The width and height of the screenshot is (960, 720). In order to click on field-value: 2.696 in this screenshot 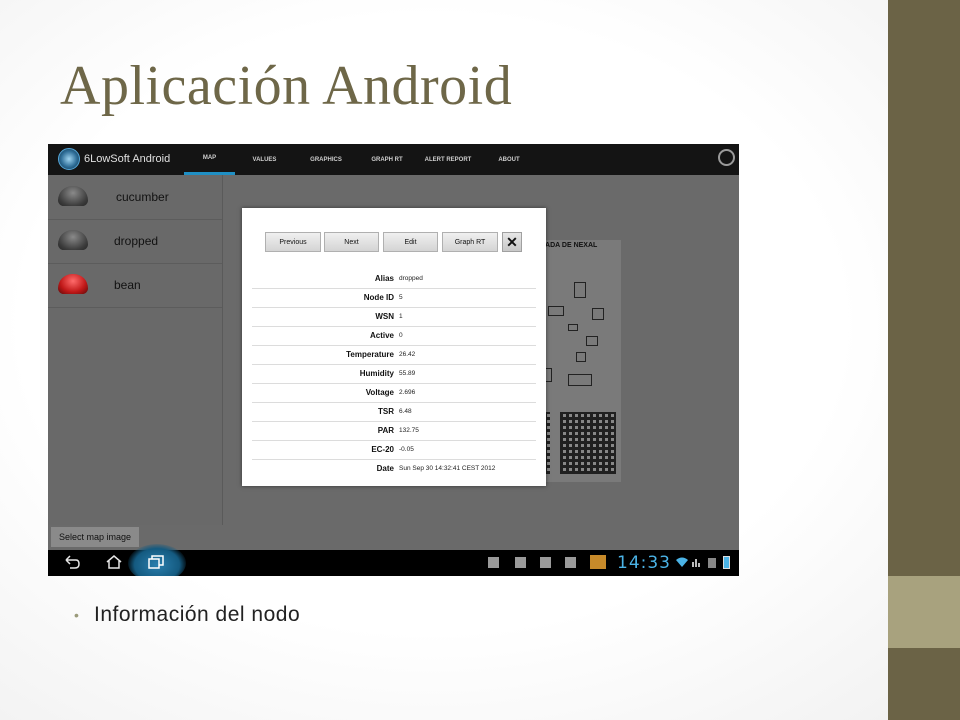, I will do `click(407, 392)`.